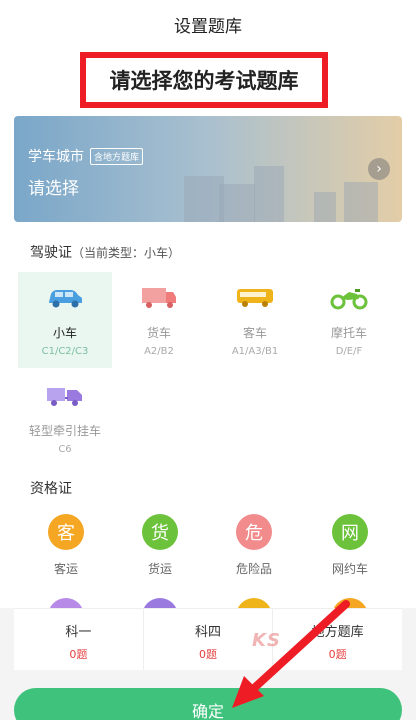 The image size is (416, 720). What do you see at coordinates (255, 320) in the screenshot?
I see `vehicle-option-bus: 客车 A1/A3/B1` at bounding box center [255, 320].